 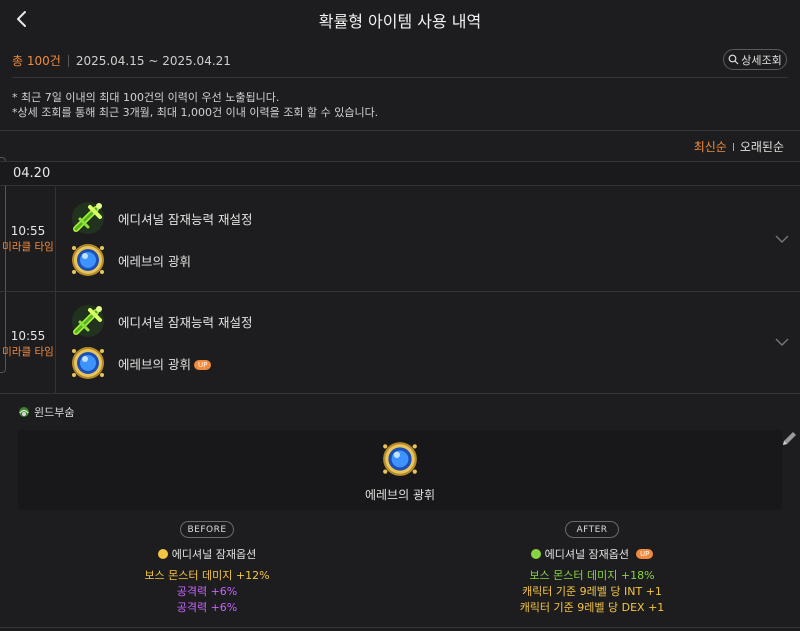 I want to click on sort-newest-button: 최신순, so click(x=710, y=146).